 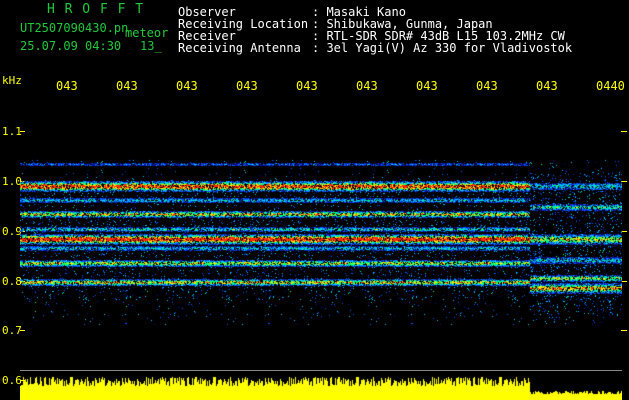 What do you see at coordinates (12, 131) in the screenshot?
I see `y-tick-label: 1.1` at bounding box center [12, 131].